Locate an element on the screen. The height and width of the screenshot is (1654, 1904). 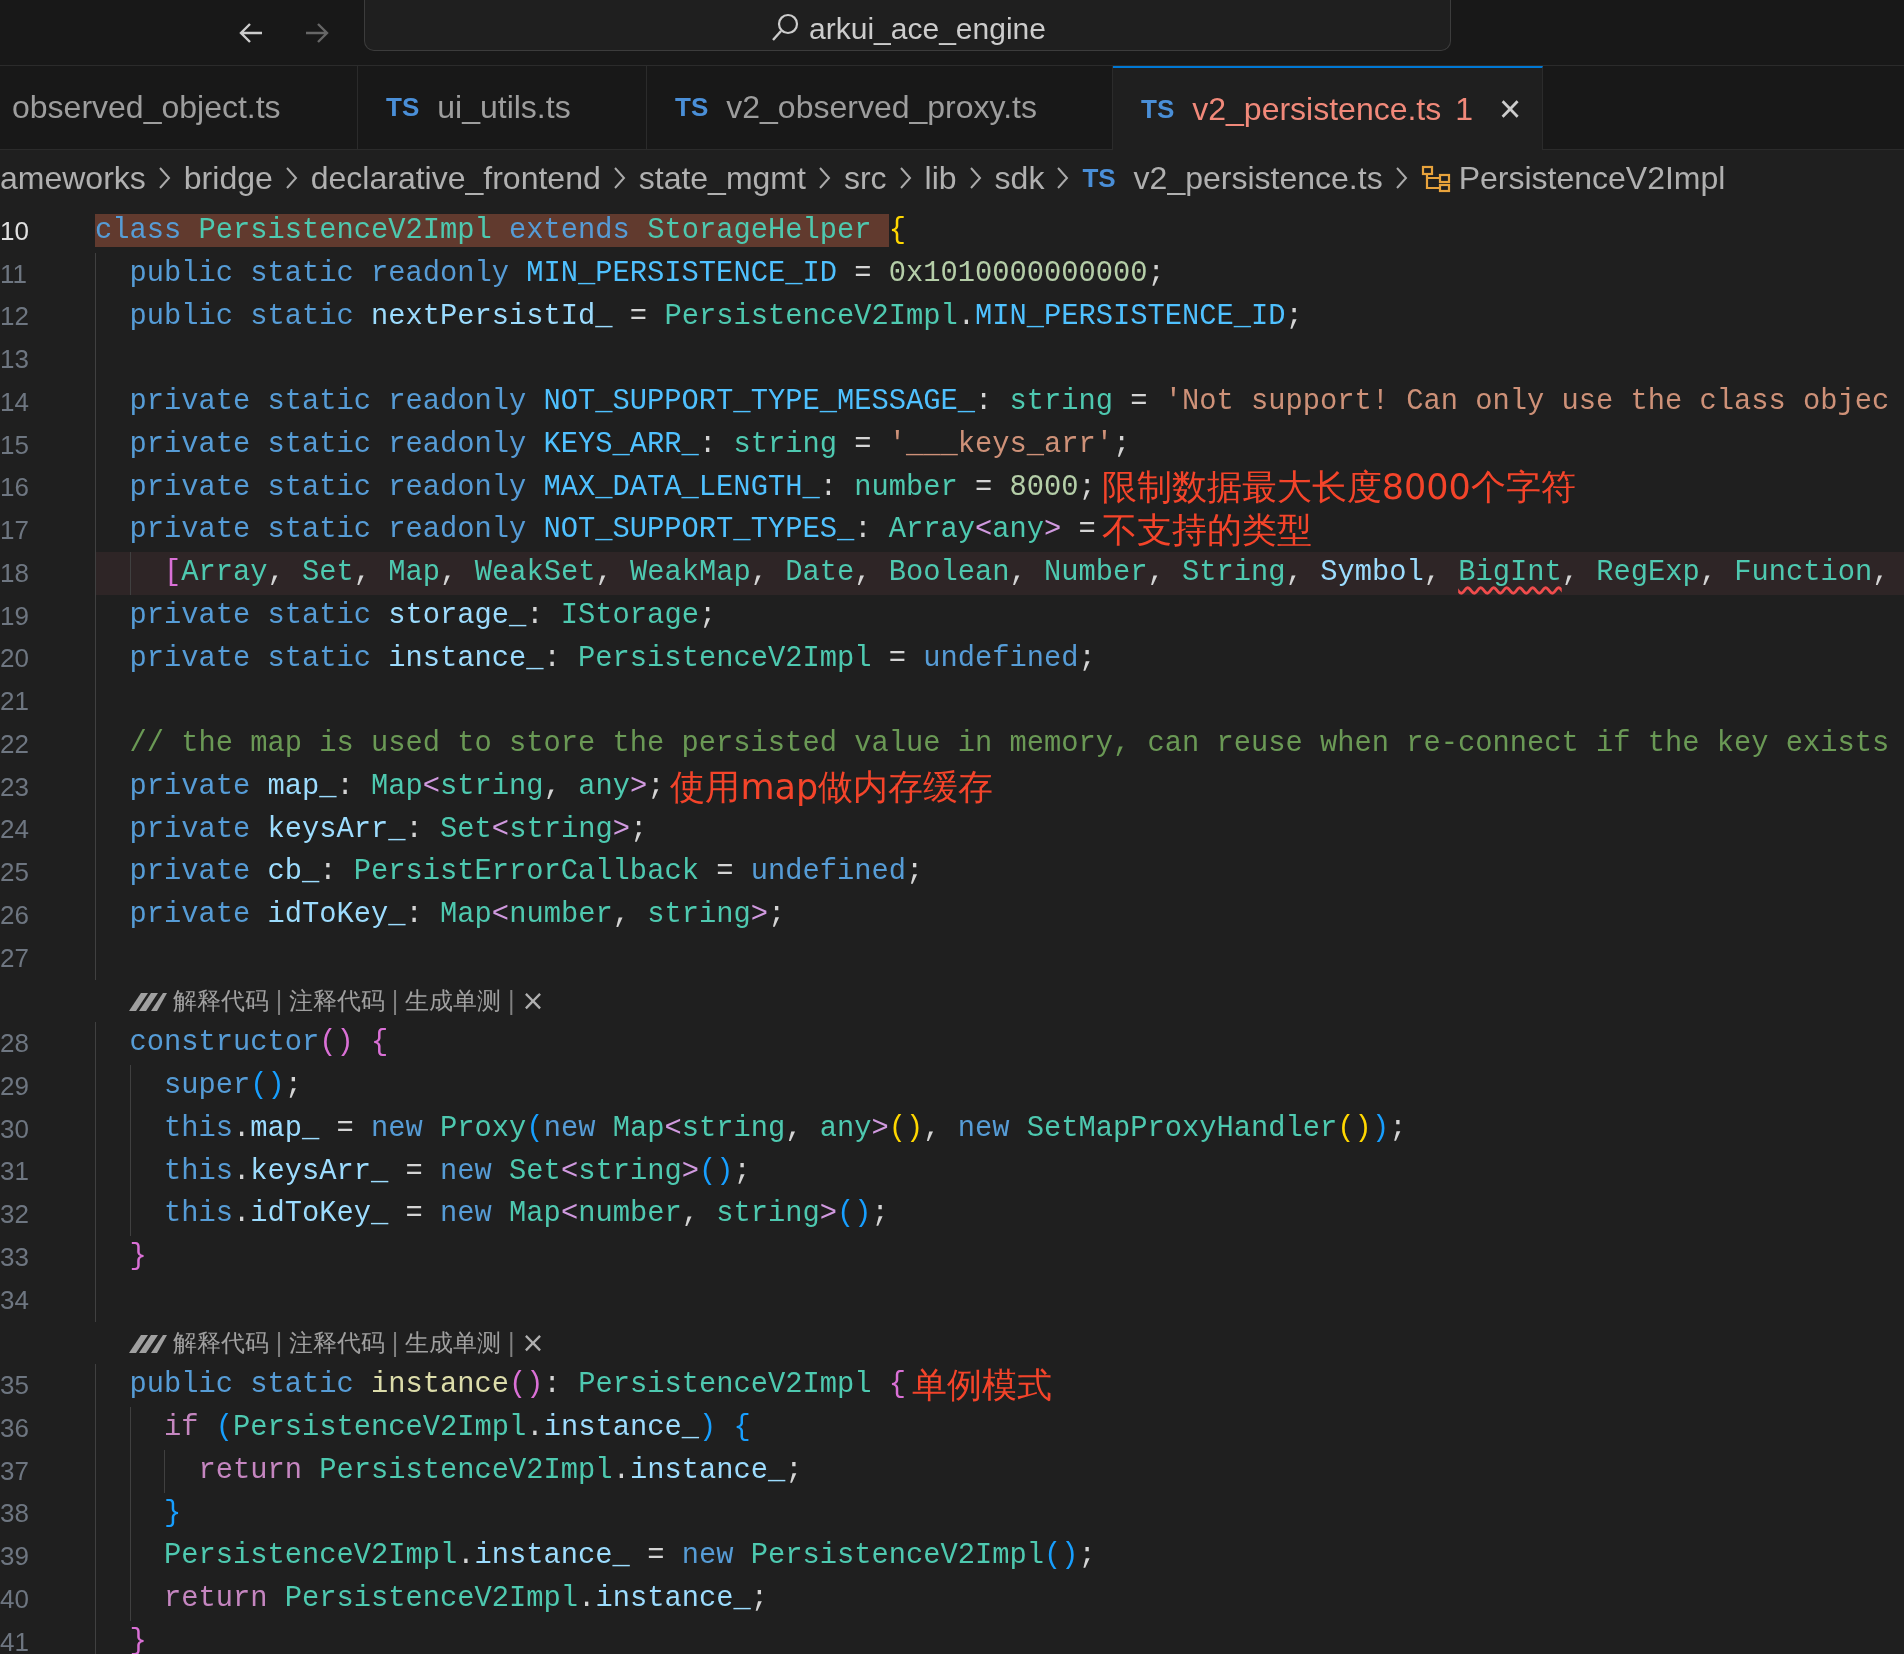
code-line: // the map is used to store the persisted value in memory, can reuse when re-connect if the key exists is located at coordinates (992, 744).